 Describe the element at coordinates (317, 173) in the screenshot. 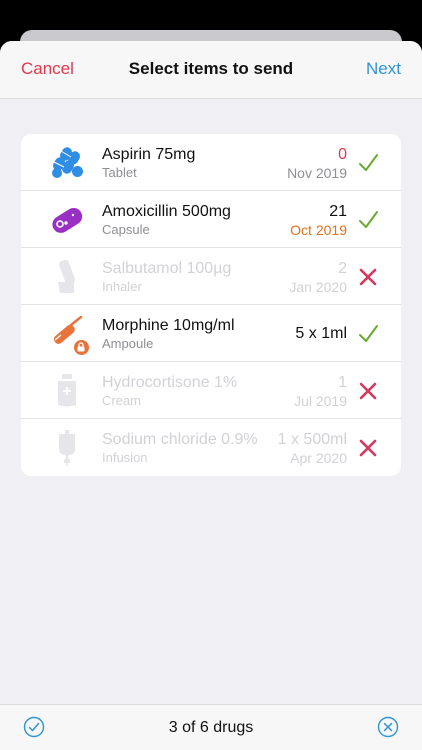

I see `drug-expiry: Nov 2019` at that location.